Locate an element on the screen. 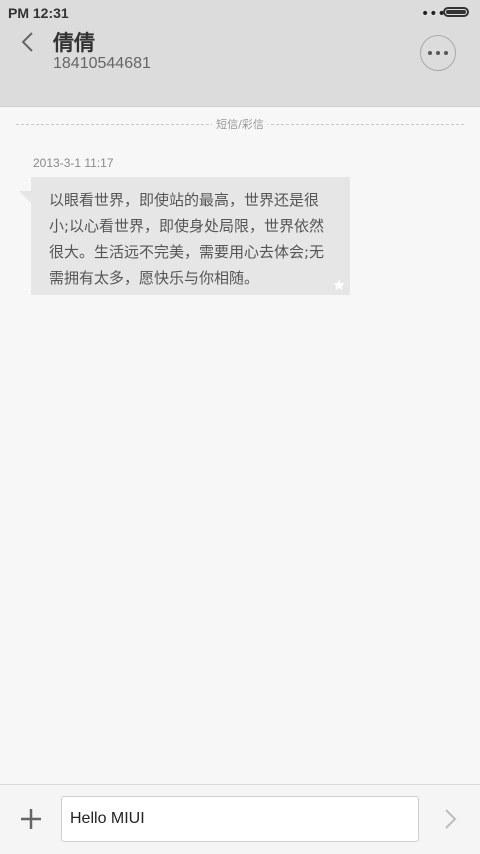 The height and width of the screenshot is (854, 480). more-options-icon is located at coordinates (430, 53).